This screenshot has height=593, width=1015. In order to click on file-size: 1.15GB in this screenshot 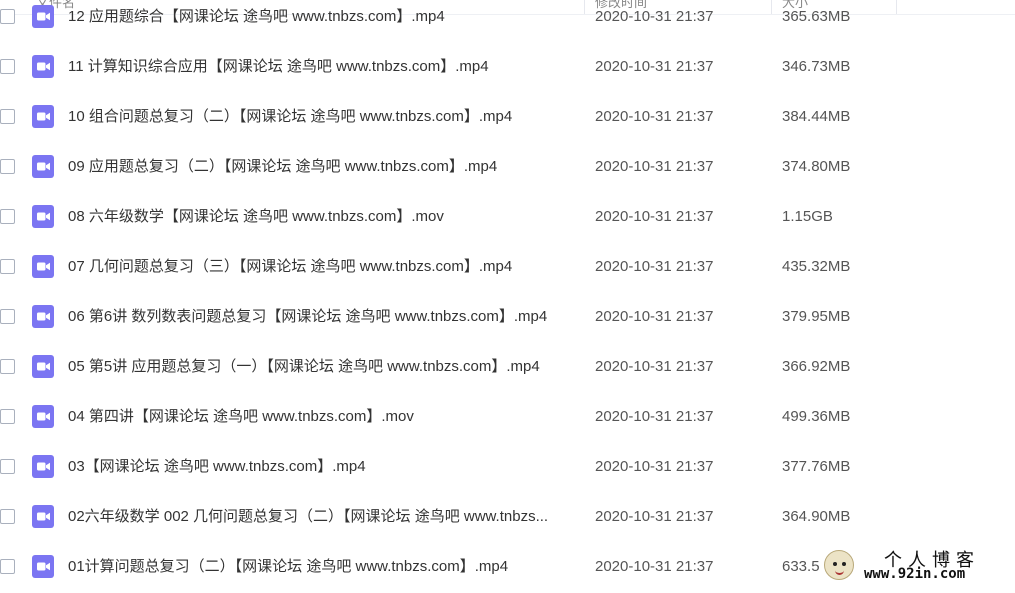, I will do `click(807, 216)`.